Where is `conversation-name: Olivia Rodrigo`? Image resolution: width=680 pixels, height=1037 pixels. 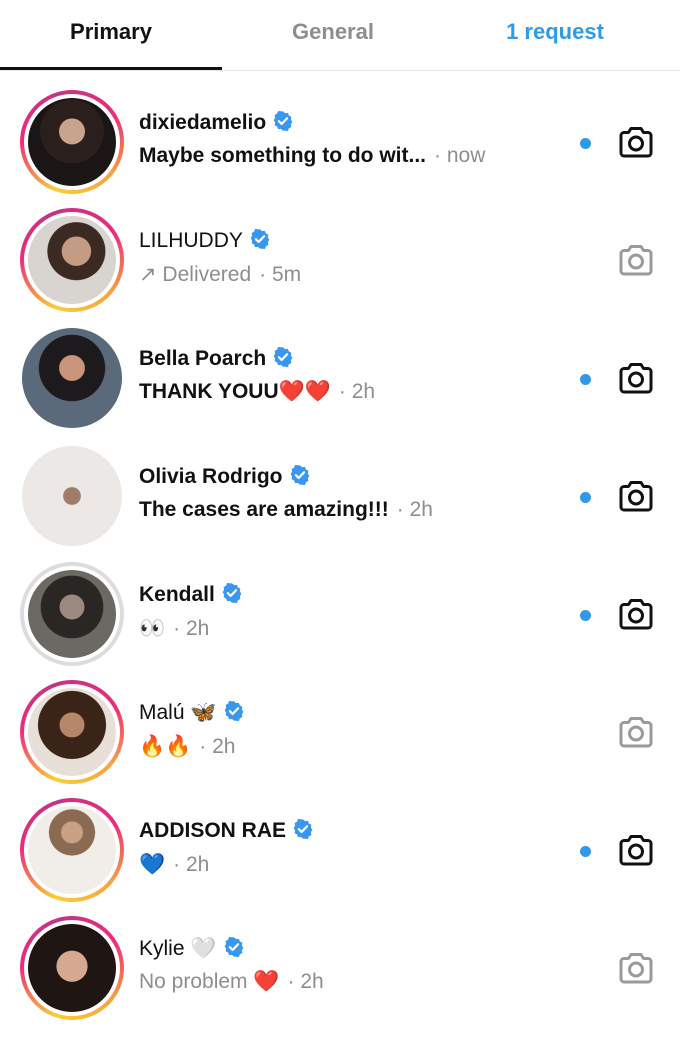
conversation-name: Olivia Rodrigo is located at coordinates (225, 479).